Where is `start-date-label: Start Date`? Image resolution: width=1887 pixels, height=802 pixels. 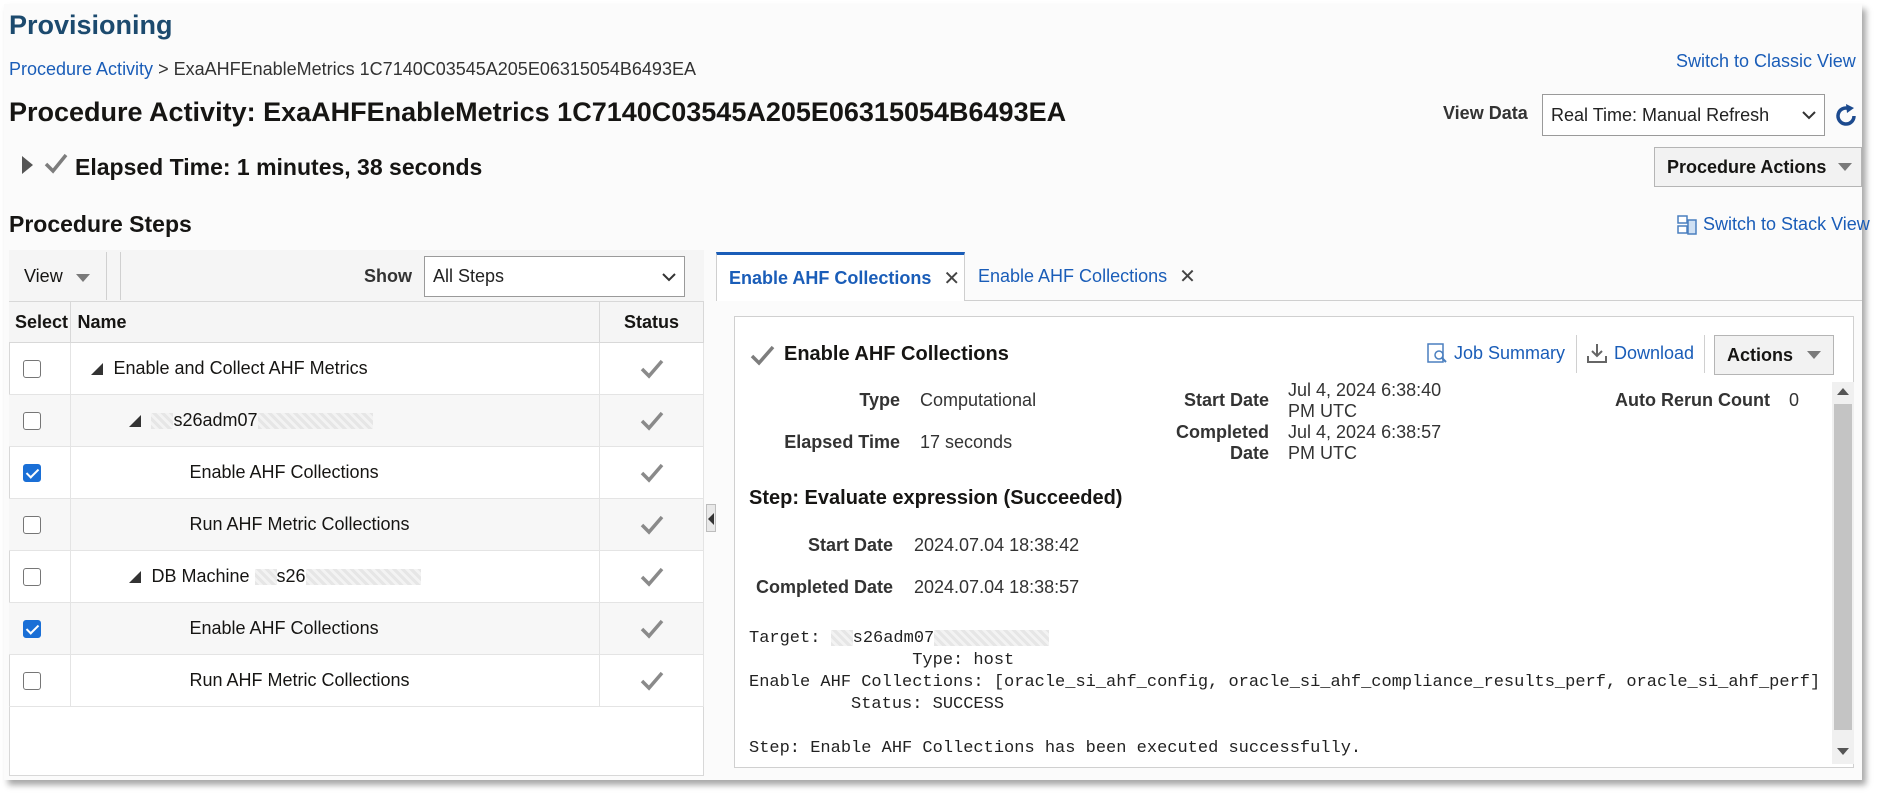 start-date-label: Start Date is located at coordinates (1226, 400).